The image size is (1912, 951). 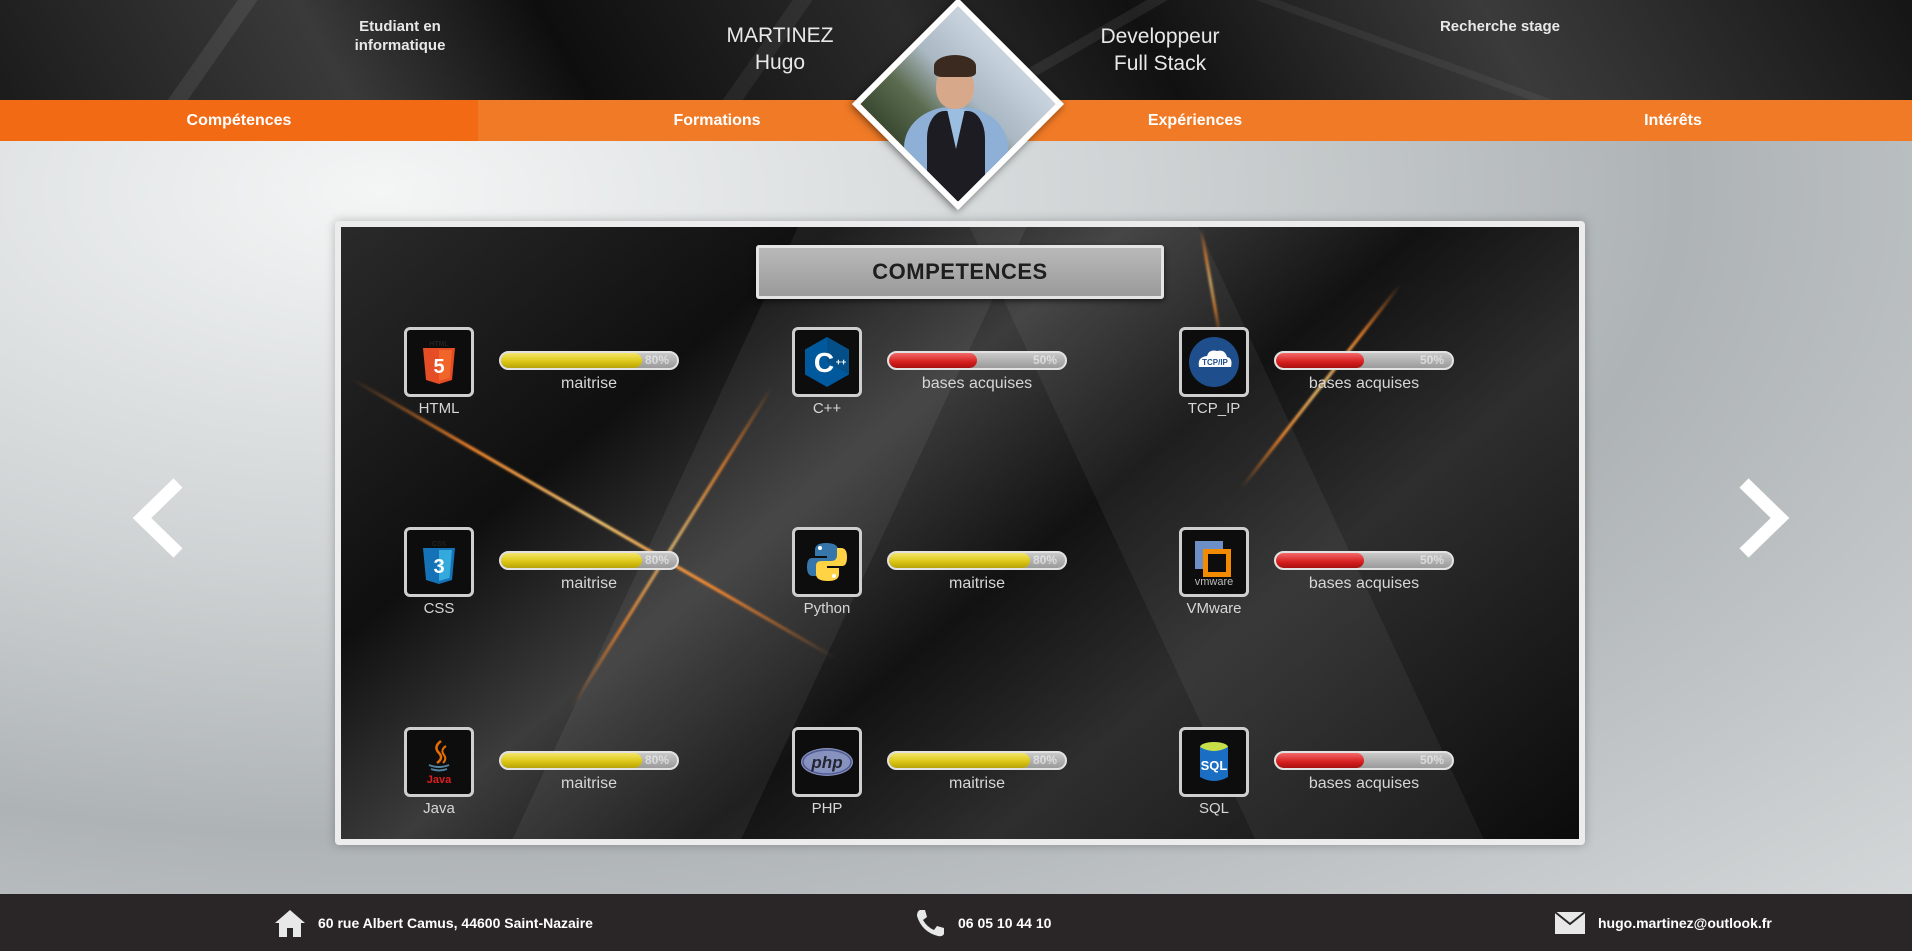 I want to click on skill-name: CSS, so click(x=439, y=608).